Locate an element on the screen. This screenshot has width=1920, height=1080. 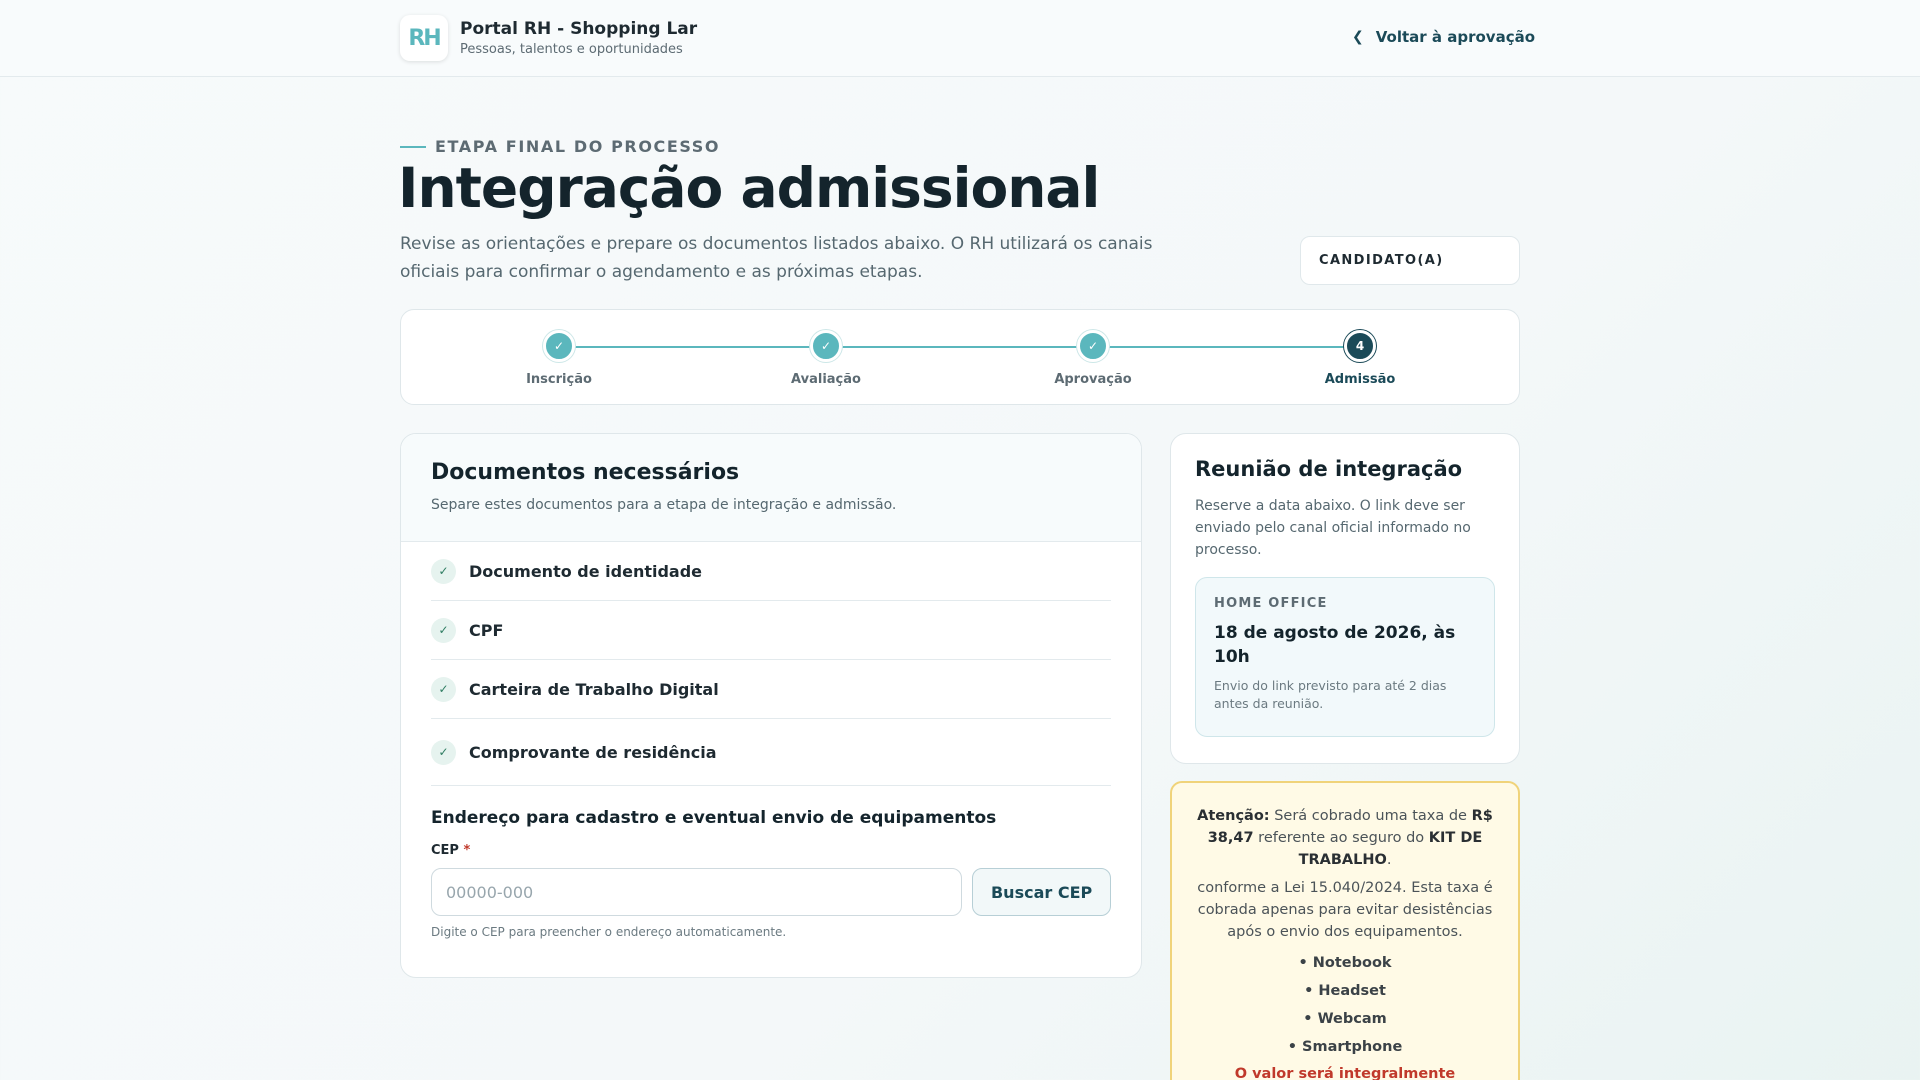
stepper-track is located at coordinates (959, 347).